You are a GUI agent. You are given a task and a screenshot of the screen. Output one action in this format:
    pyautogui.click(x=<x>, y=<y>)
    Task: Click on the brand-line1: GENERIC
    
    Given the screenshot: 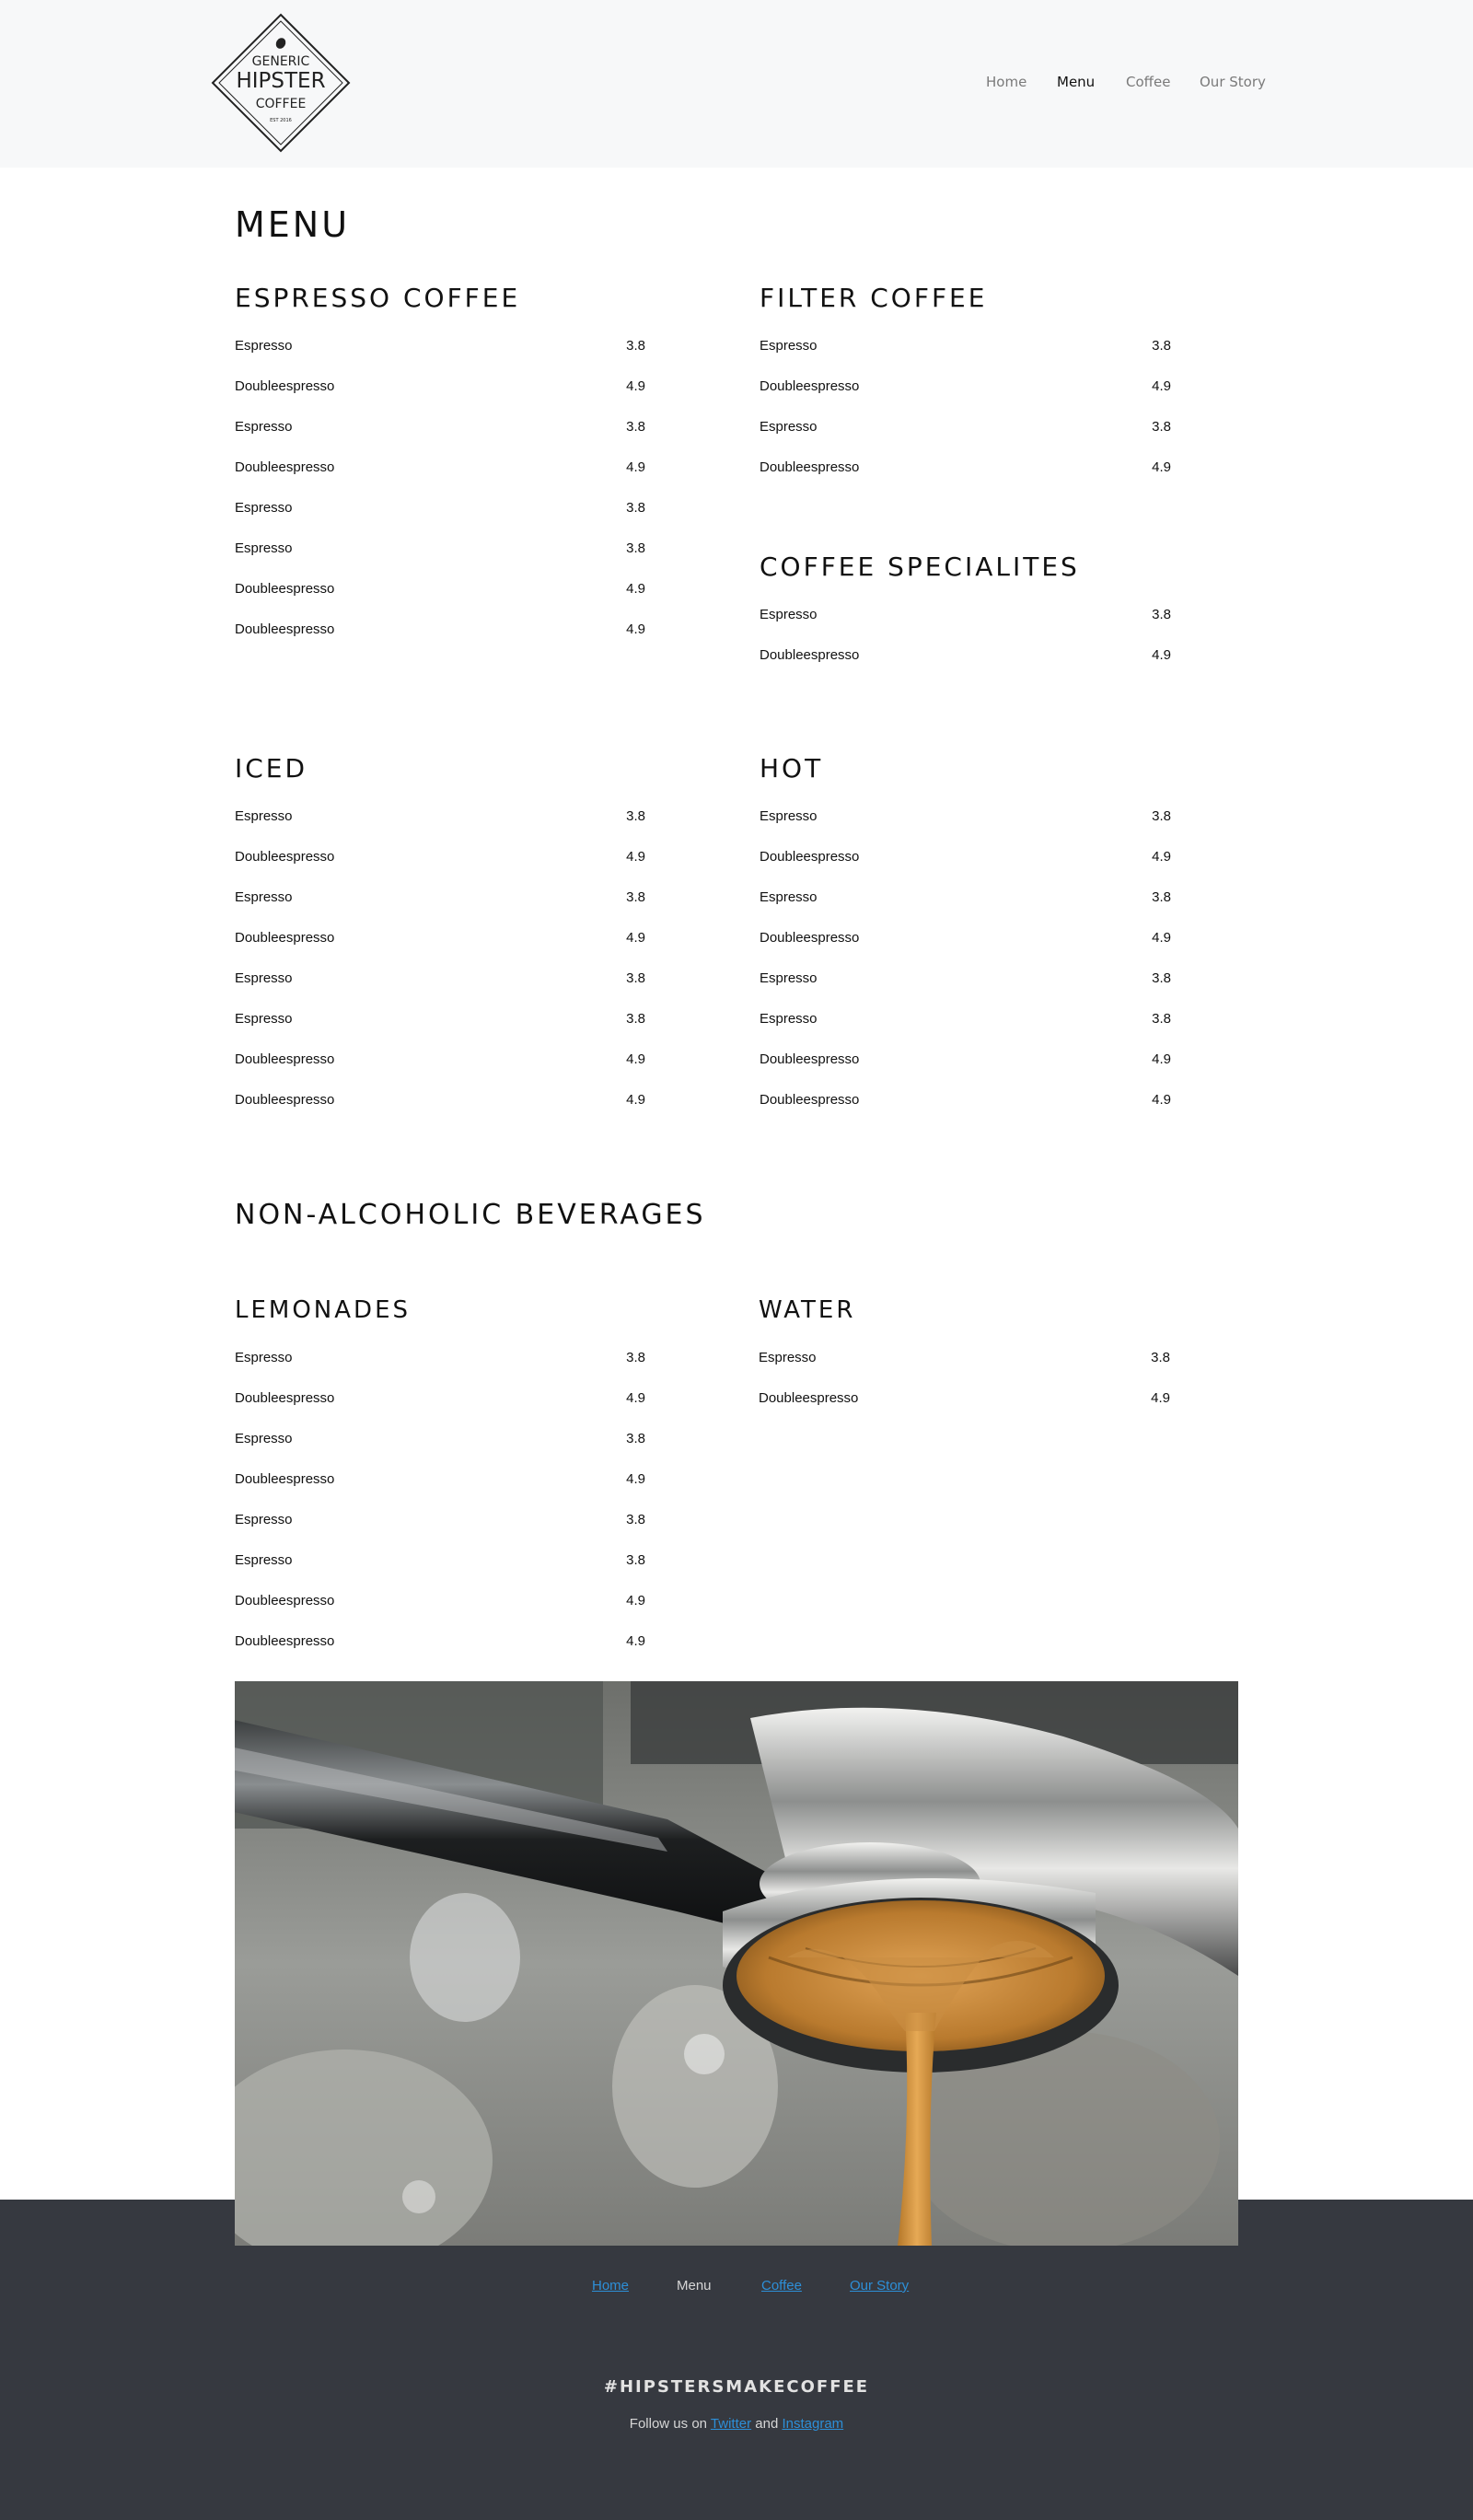 What is the action you would take?
    pyautogui.click(x=281, y=61)
    